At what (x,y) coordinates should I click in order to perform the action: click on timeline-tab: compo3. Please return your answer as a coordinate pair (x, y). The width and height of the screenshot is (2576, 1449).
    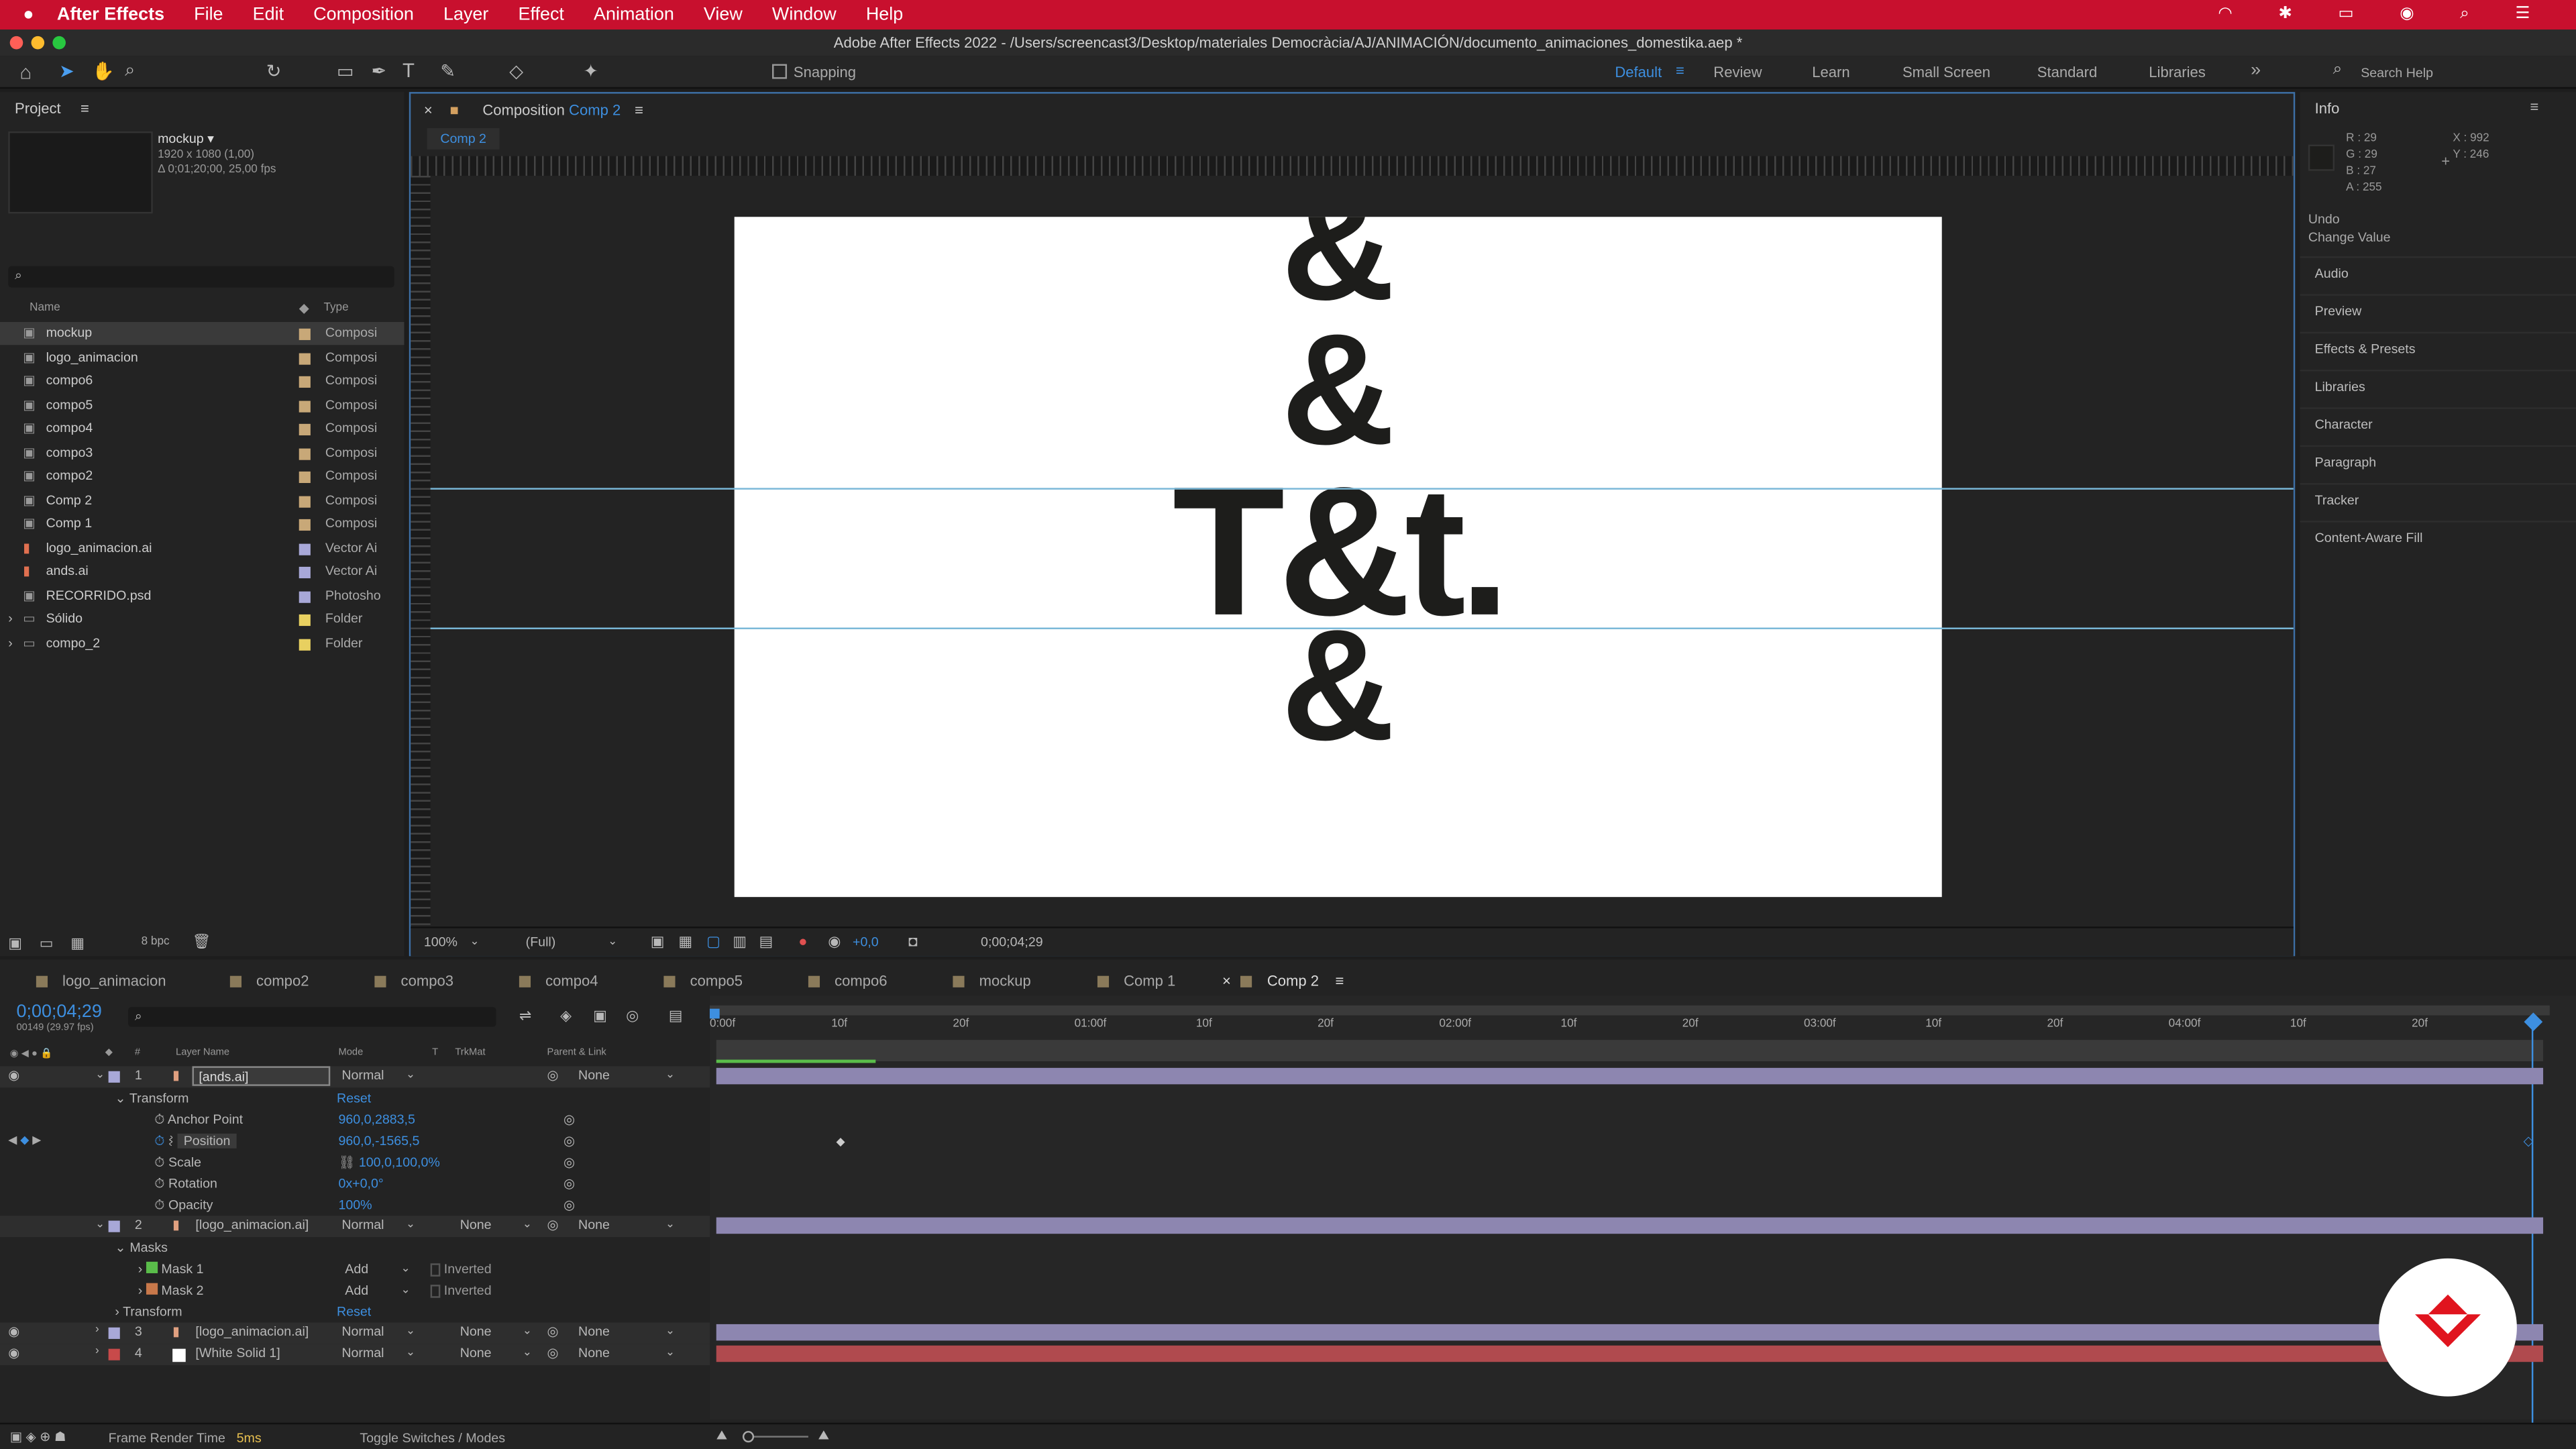
    Looking at the image, I should click on (413, 980).